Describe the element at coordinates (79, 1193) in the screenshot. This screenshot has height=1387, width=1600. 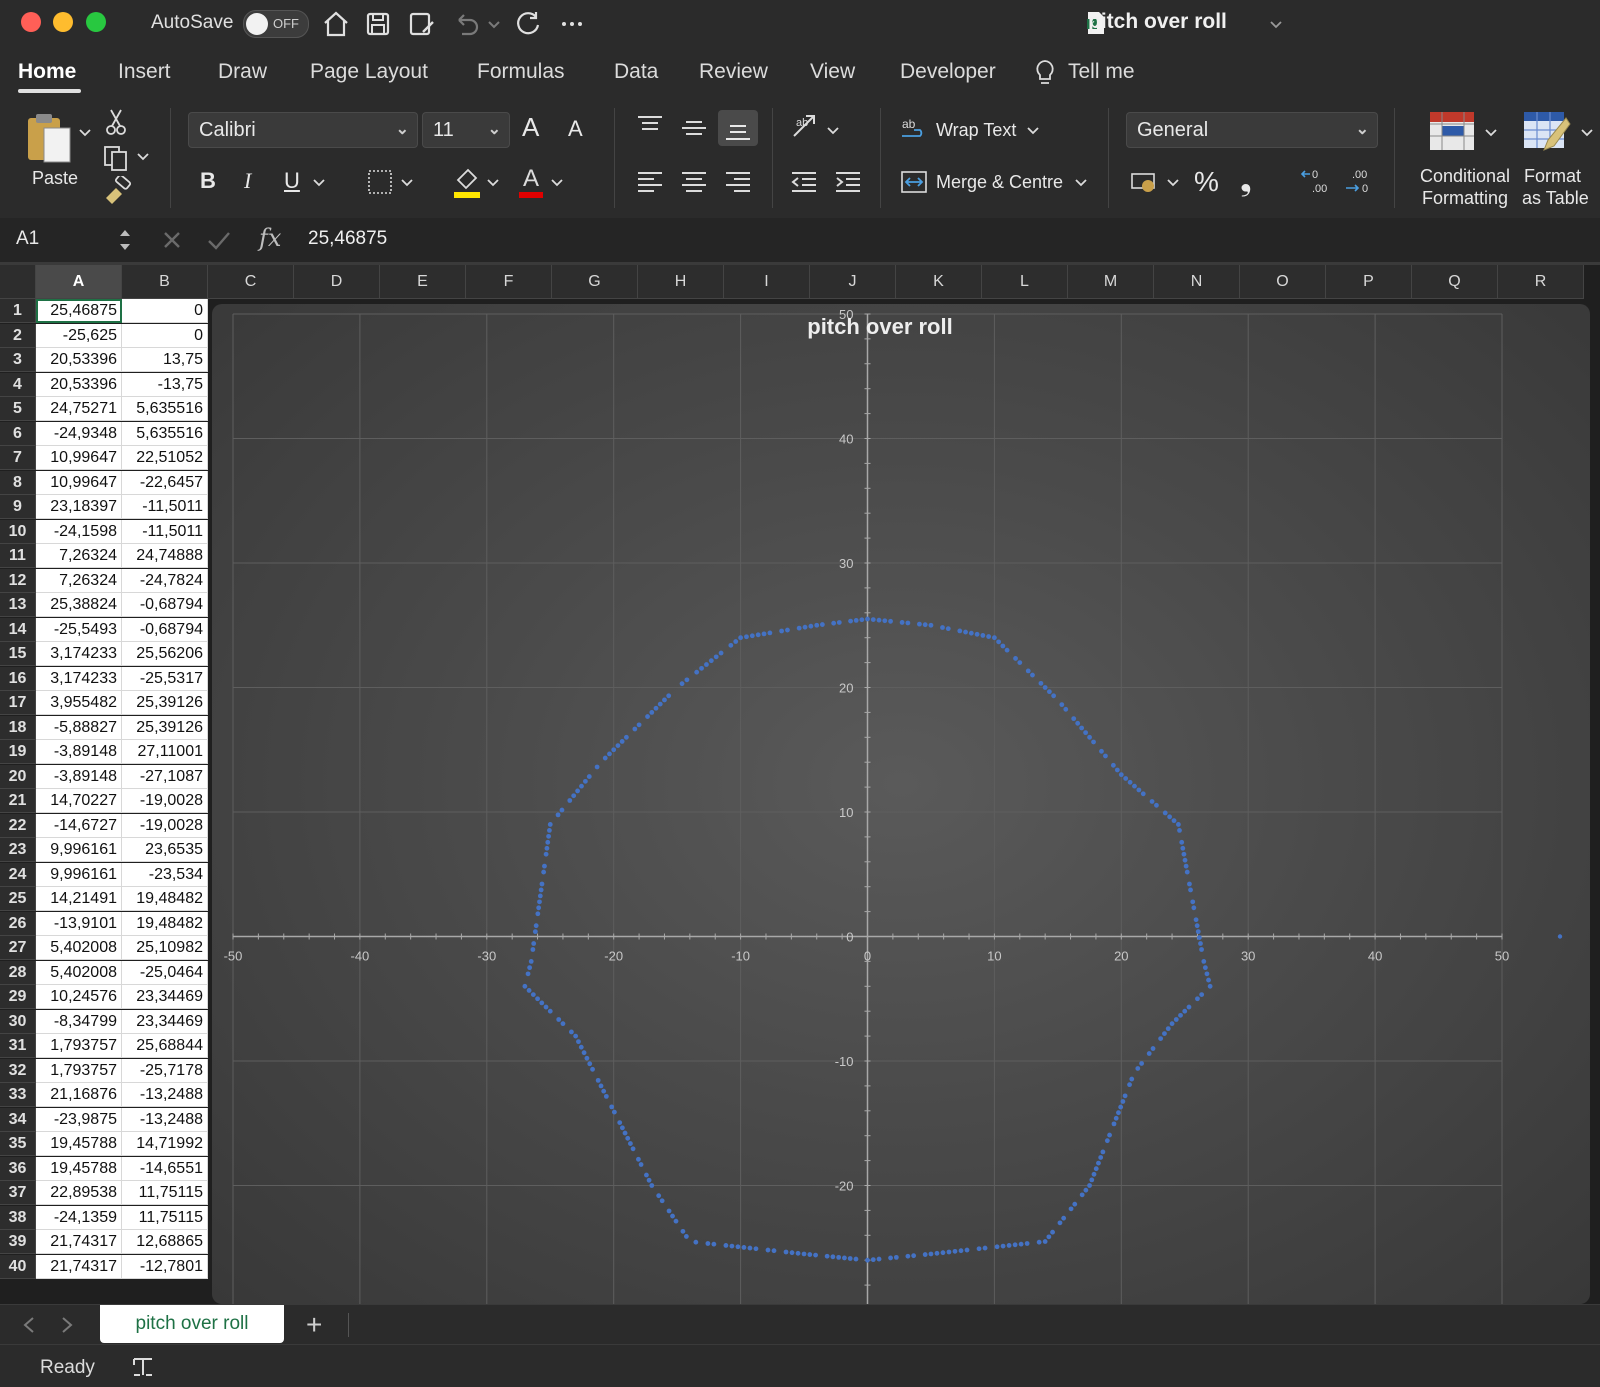
I see `cell-pitch: 22,89538` at that location.